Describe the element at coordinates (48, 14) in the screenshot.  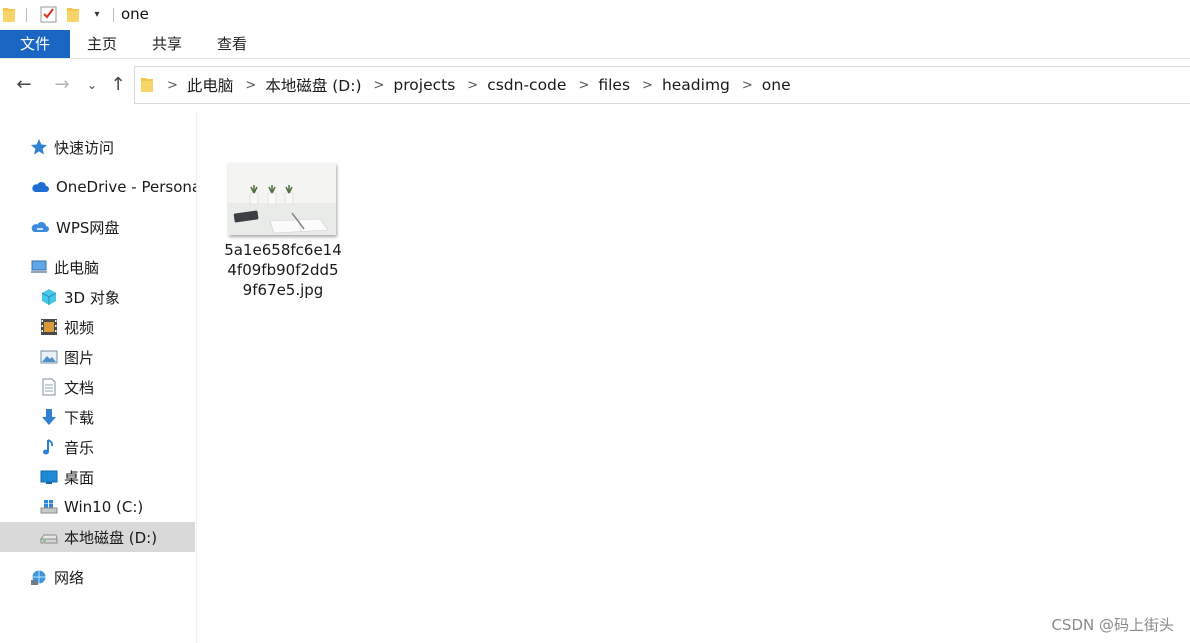
I see `properties-check-icon` at that location.